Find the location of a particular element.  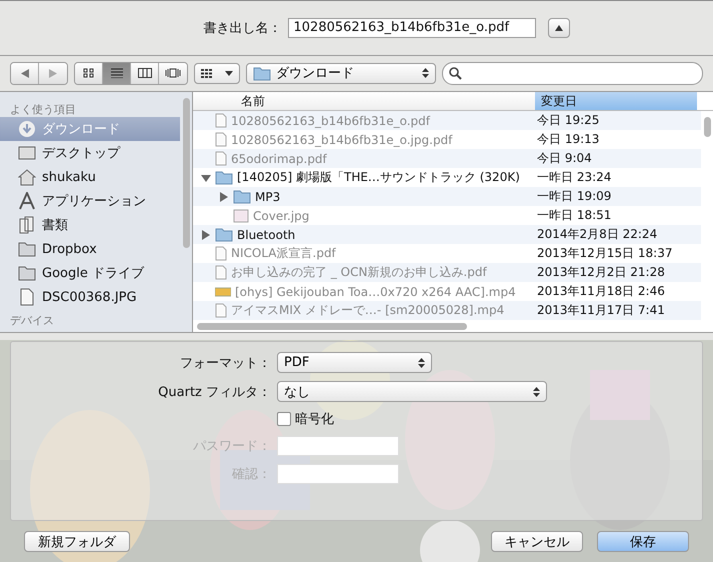

file-name: 10280562163_b14b6fb31e_o.jpg.pdf is located at coordinates (341, 139).